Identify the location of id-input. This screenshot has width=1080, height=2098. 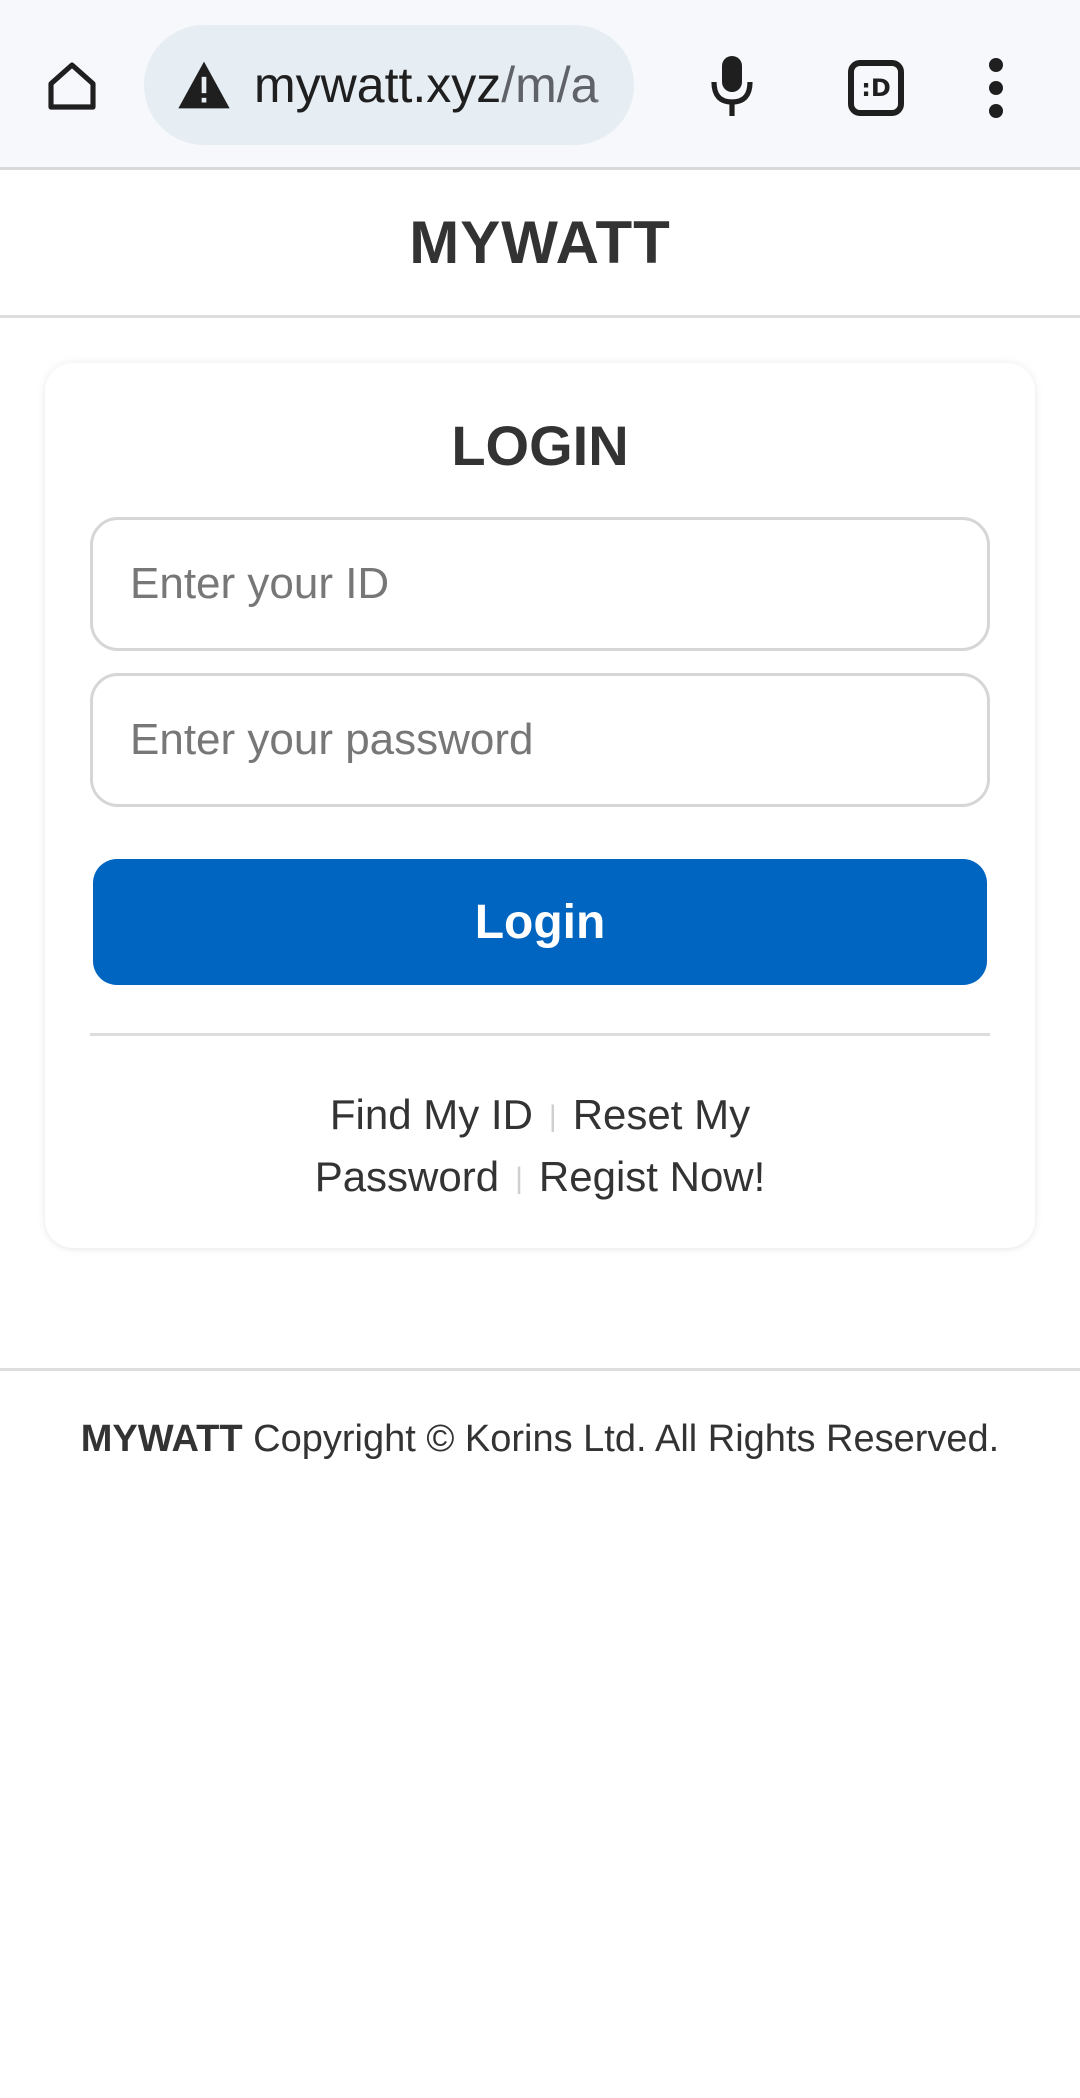
(540, 584).